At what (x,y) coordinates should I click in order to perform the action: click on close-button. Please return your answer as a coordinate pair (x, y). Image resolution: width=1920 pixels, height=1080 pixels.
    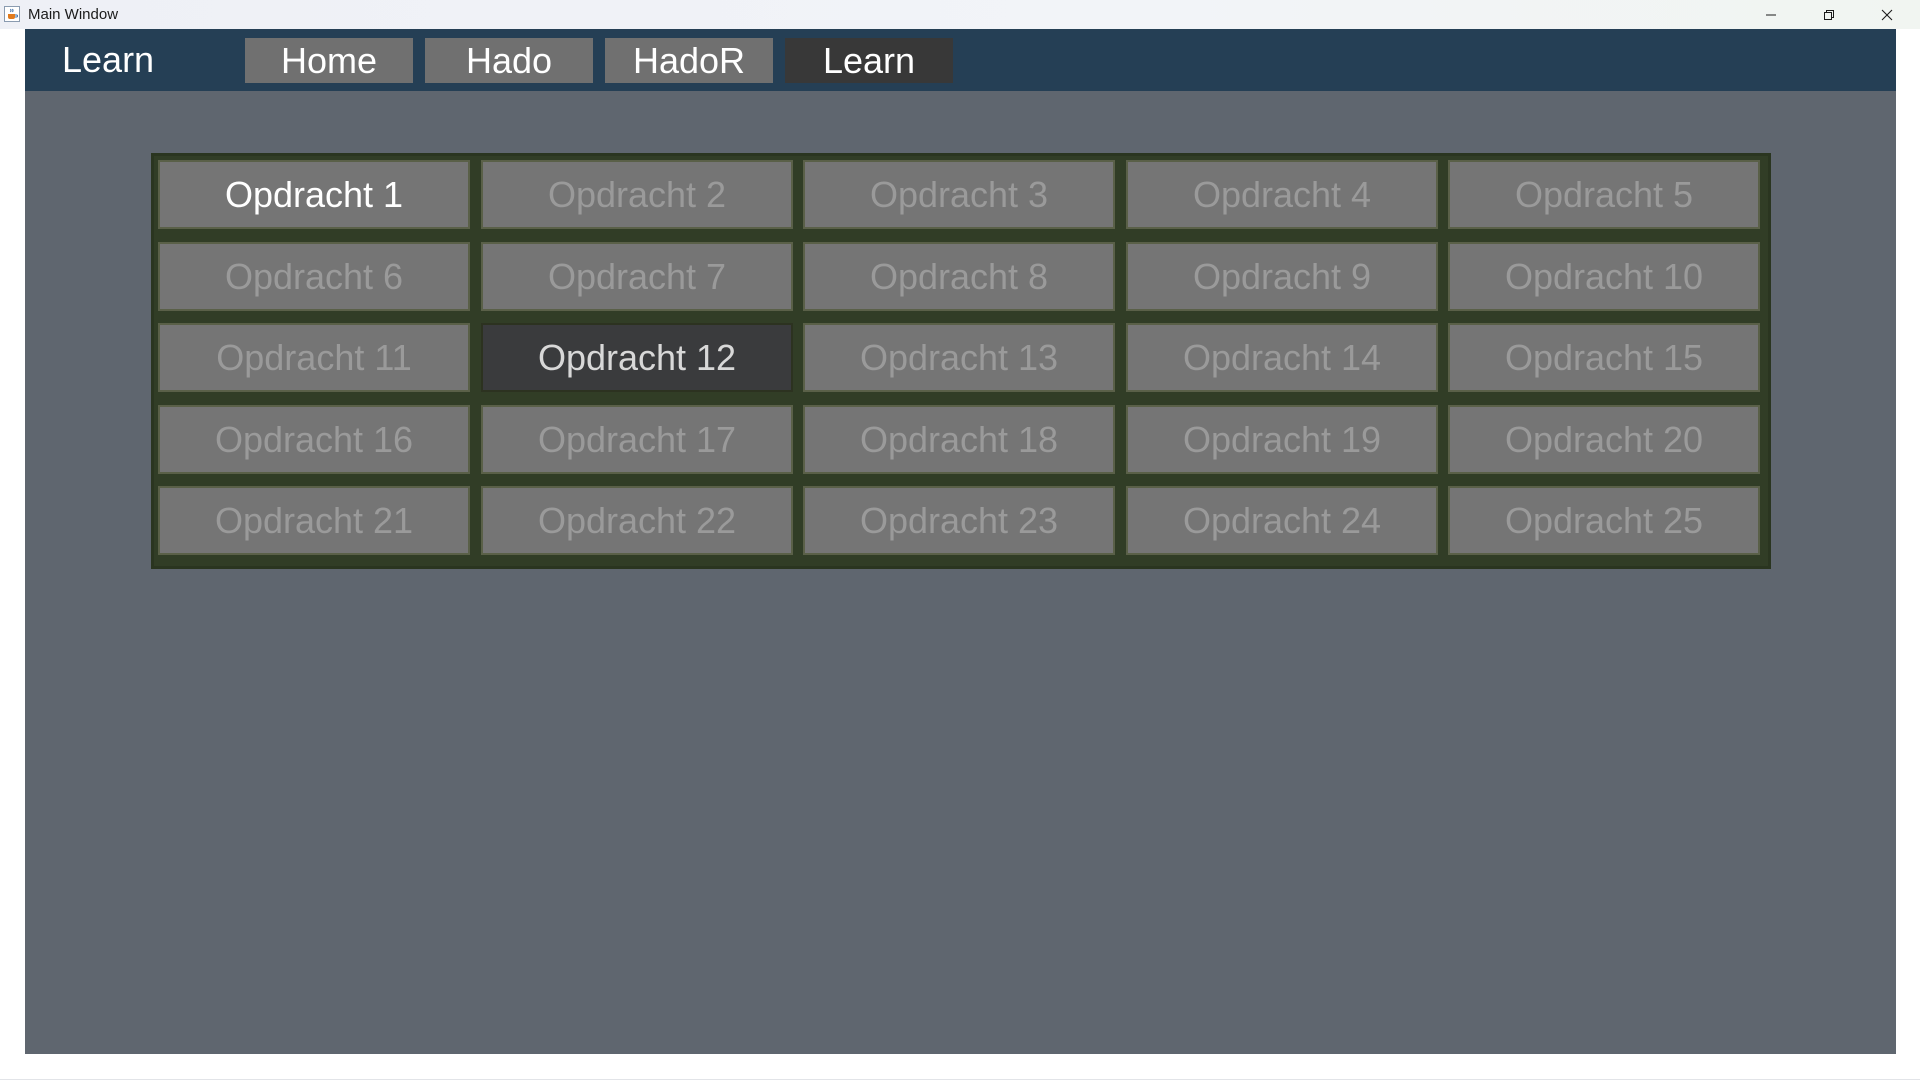
    Looking at the image, I should click on (1887, 14).